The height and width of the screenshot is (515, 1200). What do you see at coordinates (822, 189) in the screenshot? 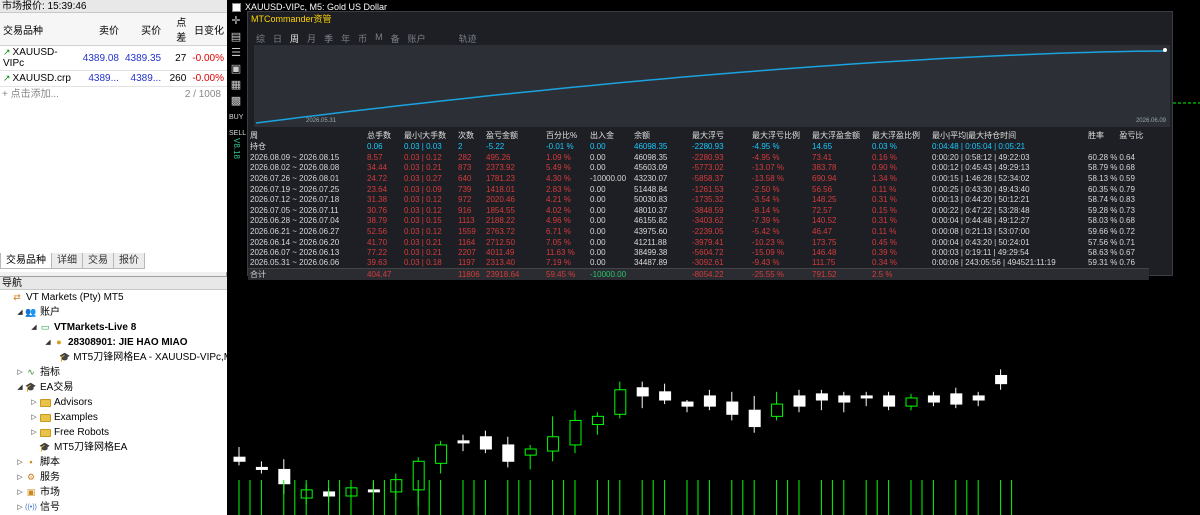
I see `stats-cell: 56.56` at bounding box center [822, 189].